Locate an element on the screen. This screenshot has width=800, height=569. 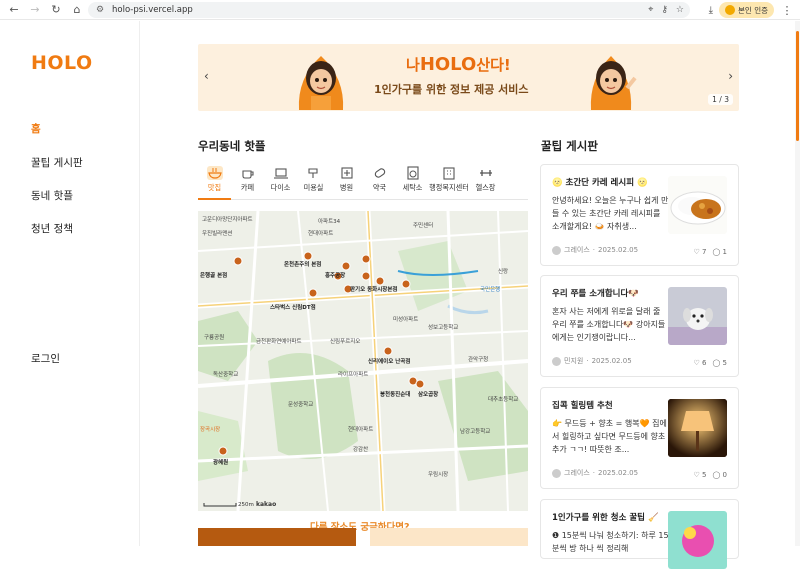
like-stat: ♡ 7 is located at coordinates (699, 252).